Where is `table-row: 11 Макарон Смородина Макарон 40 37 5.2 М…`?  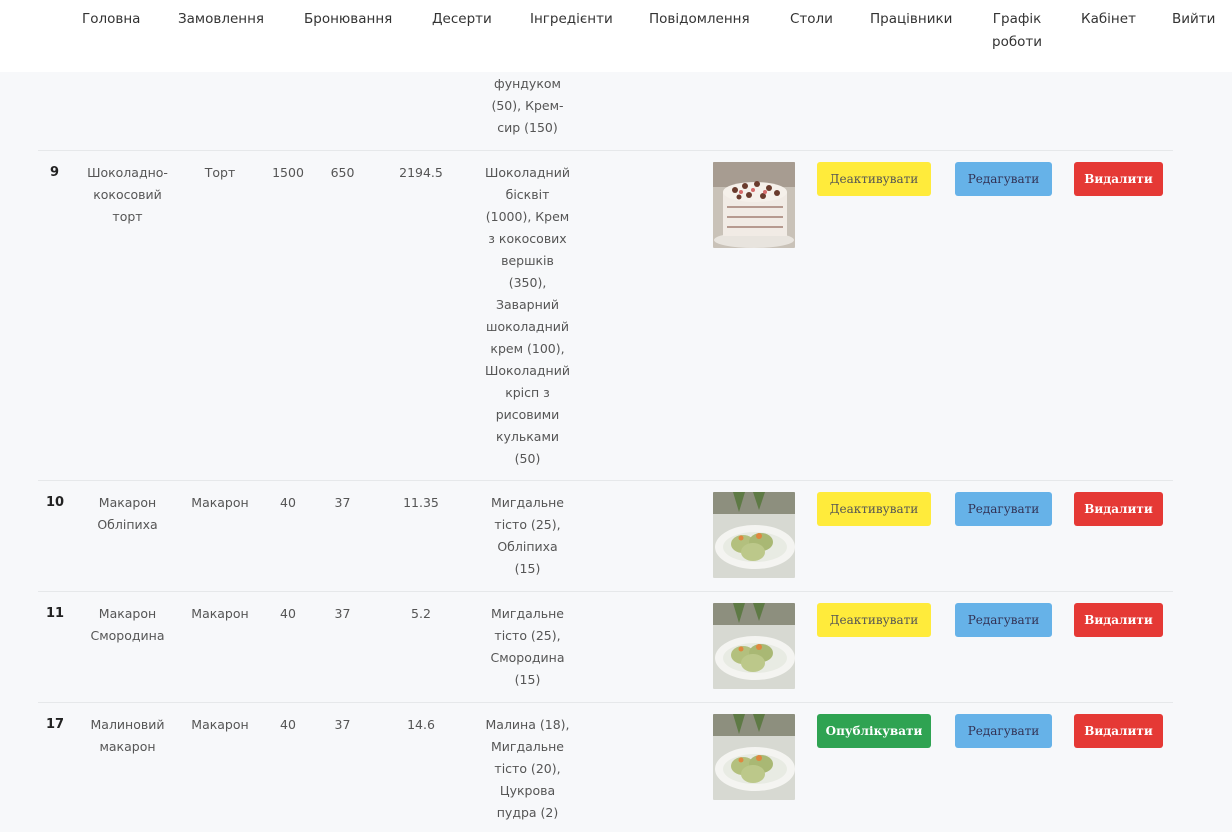
table-row: 11 Макарон Смородина Макарон 40 37 5.2 М… is located at coordinates (616, 646).